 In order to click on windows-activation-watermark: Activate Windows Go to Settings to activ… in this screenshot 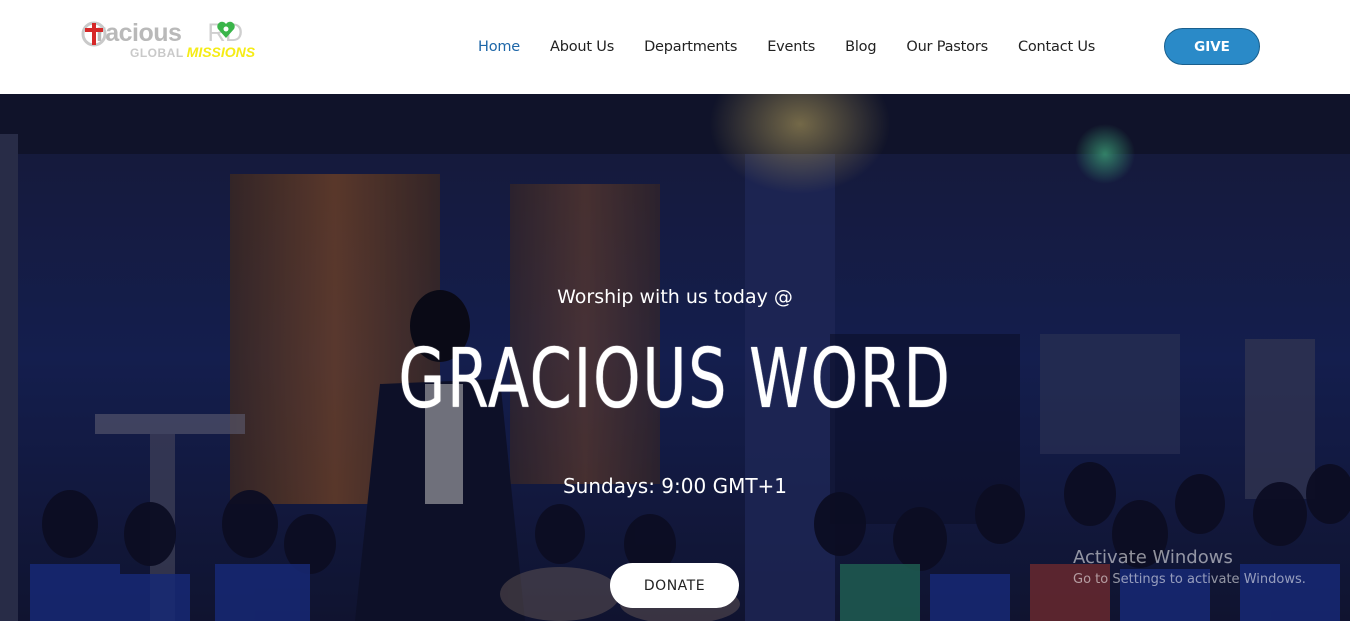, I will do `click(1189, 567)`.